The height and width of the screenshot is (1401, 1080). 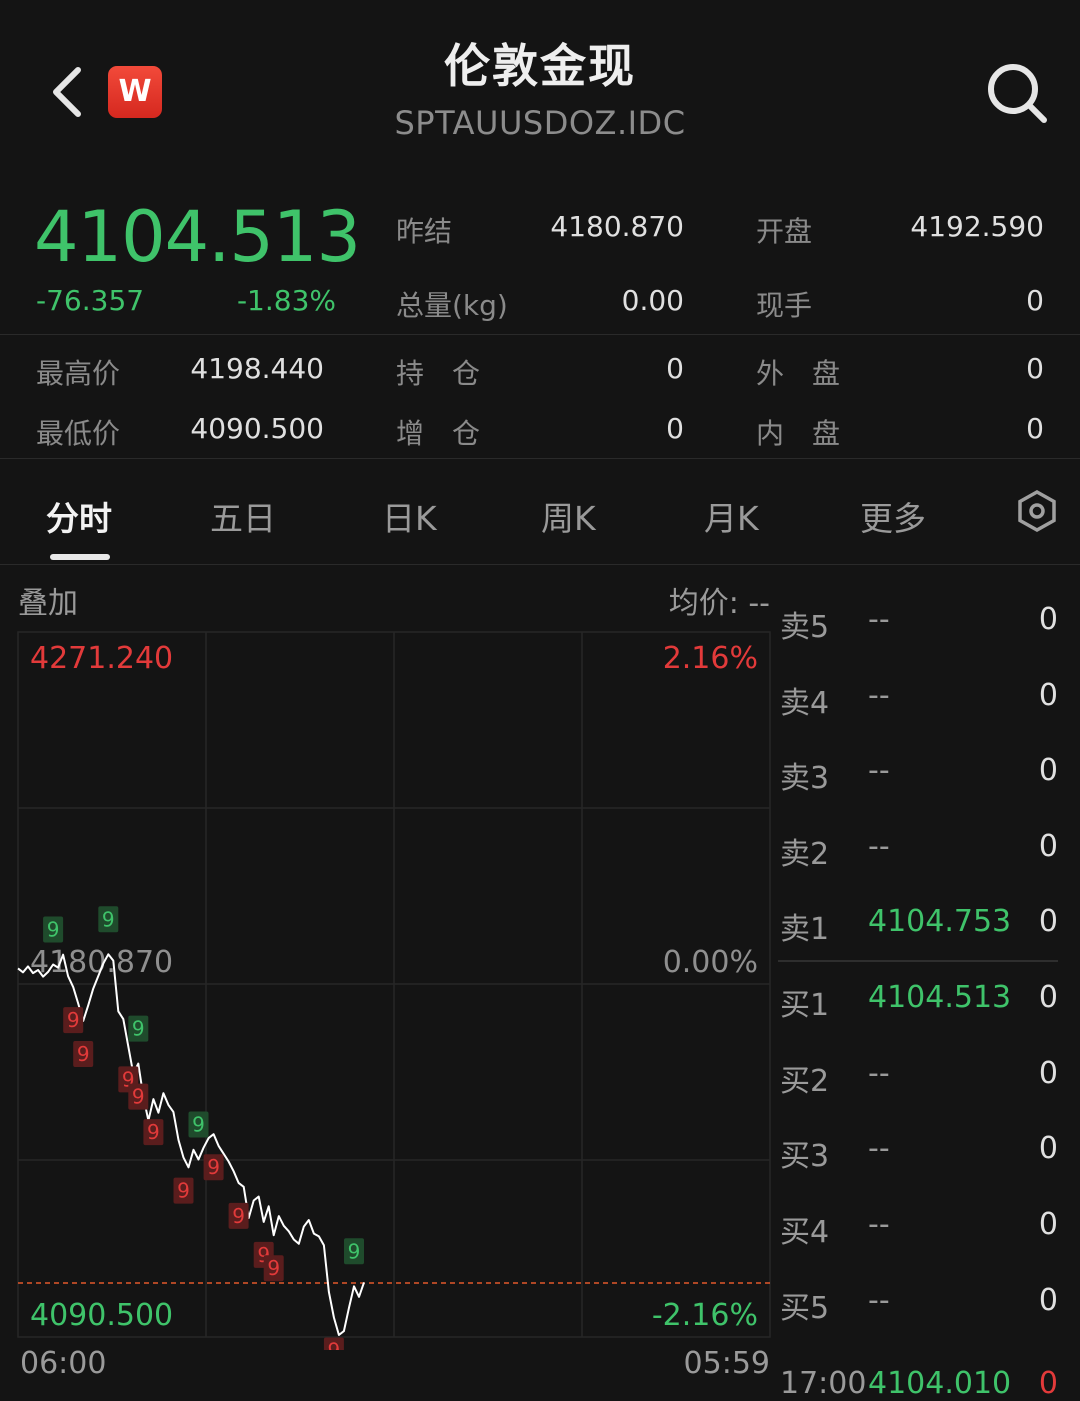 I want to click on order-book-level-label: 卖4, so click(x=805, y=703).